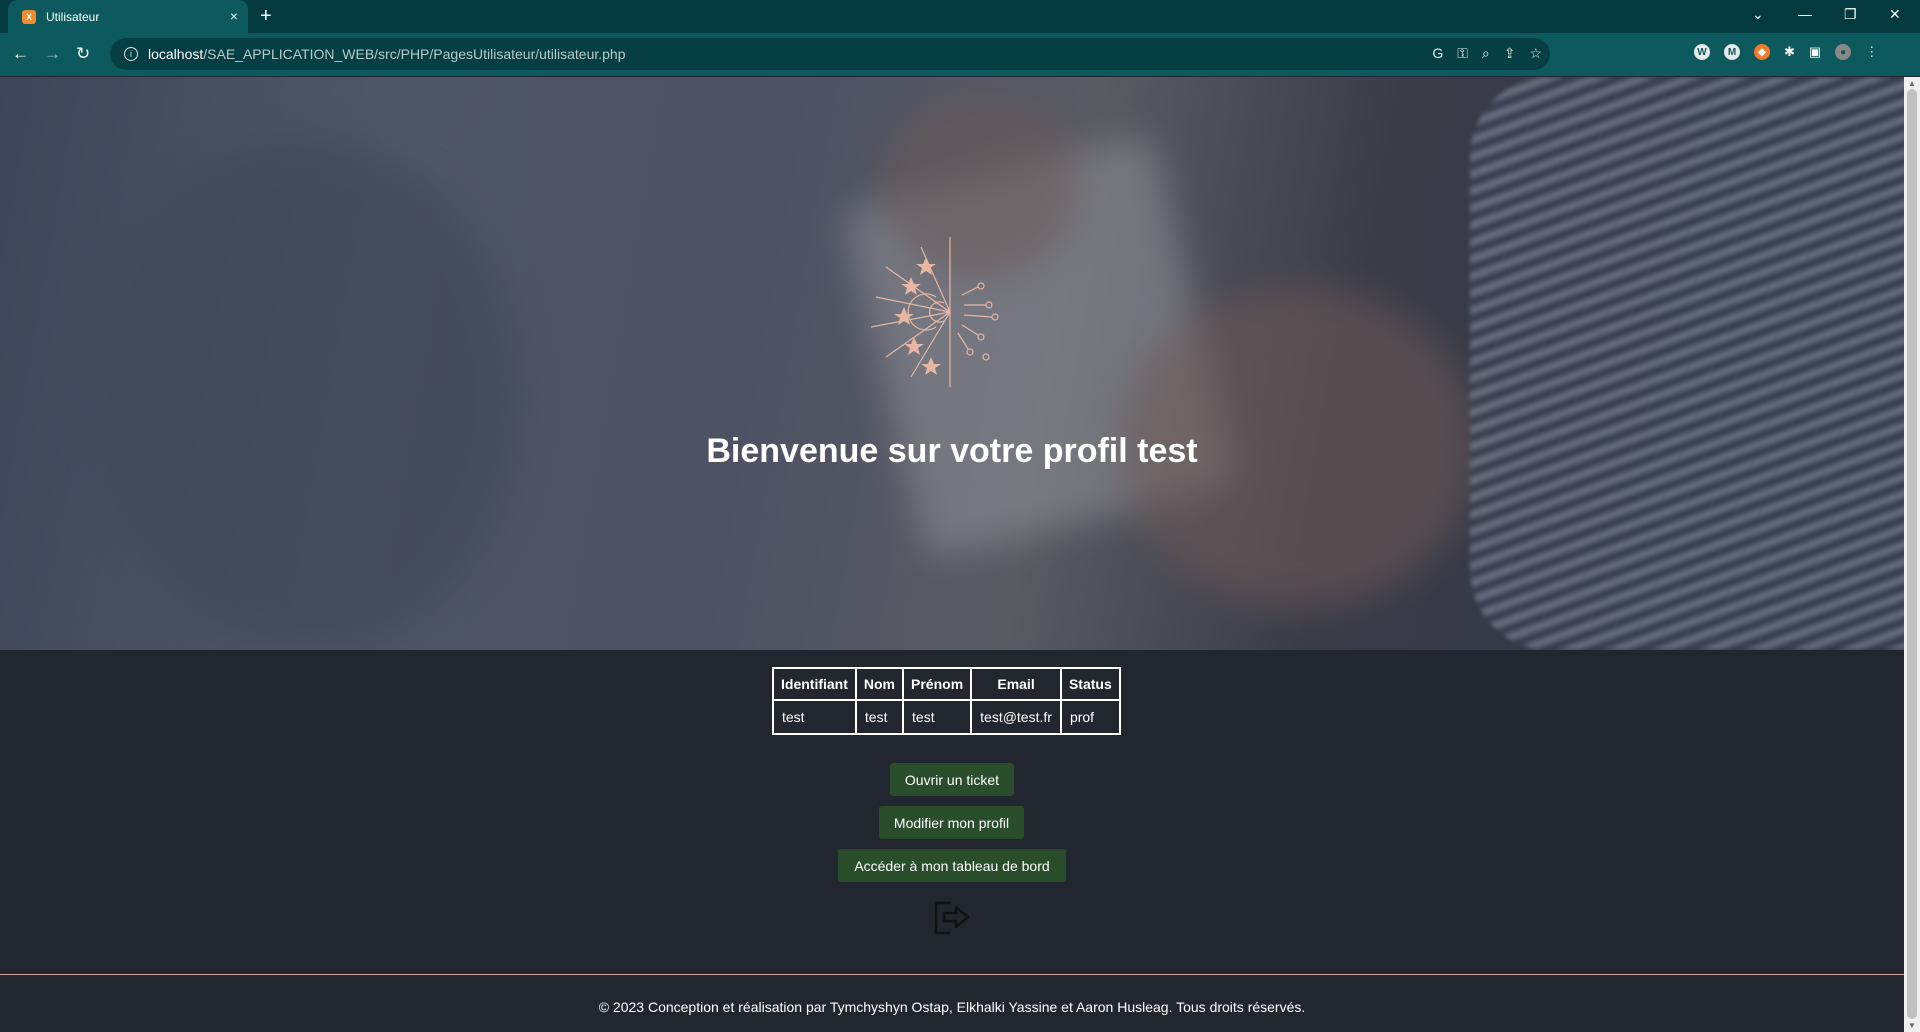 This screenshot has height=1032, width=1920. What do you see at coordinates (937, 684) in the screenshot?
I see `column-header: Prénom` at bounding box center [937, 684].